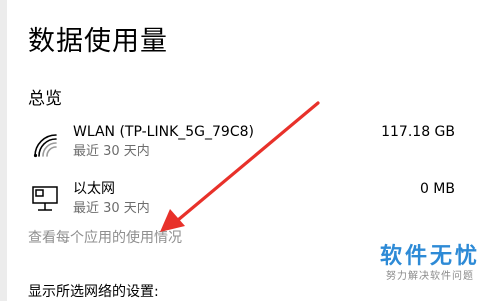 The image size is (500, 301). Describe the element at coordinates (45, 145) in the screenshot. I see `wifi-icon` at that location.